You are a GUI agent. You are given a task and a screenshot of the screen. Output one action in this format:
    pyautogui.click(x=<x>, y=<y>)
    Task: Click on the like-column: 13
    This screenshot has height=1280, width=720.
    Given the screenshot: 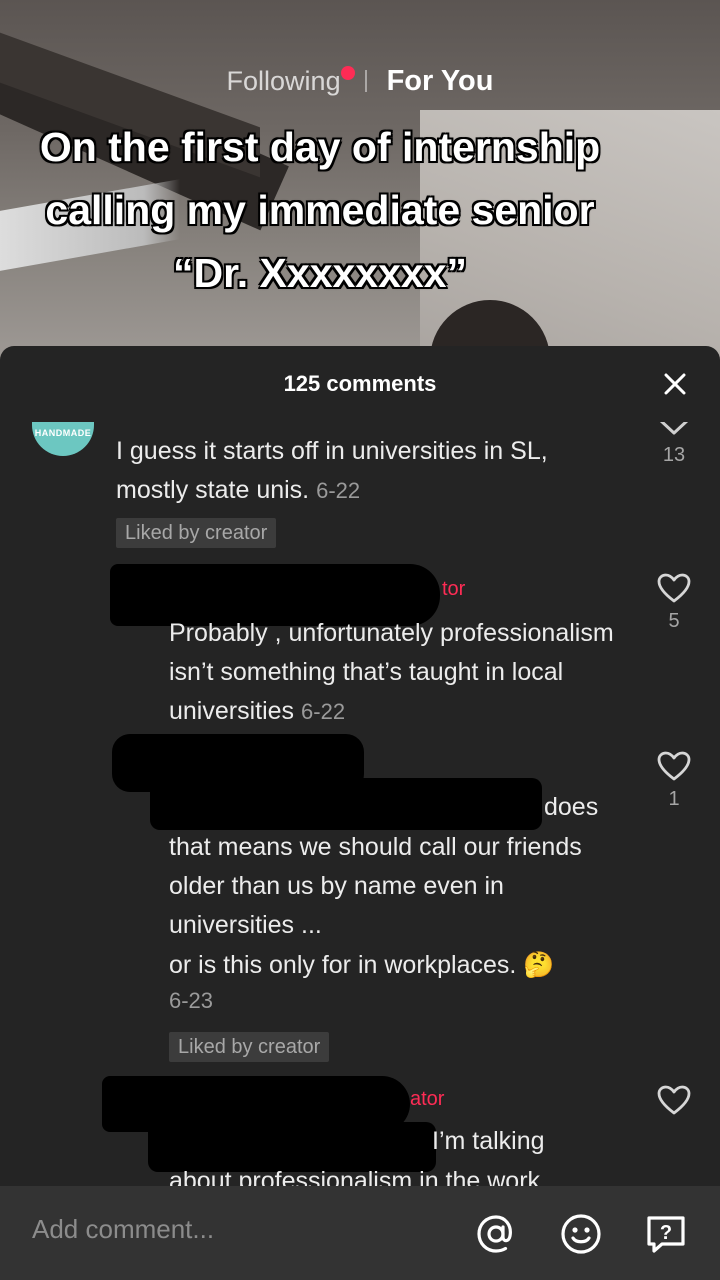 What is the action you would take?
    pyautogui.click(x=674, y=444)
    